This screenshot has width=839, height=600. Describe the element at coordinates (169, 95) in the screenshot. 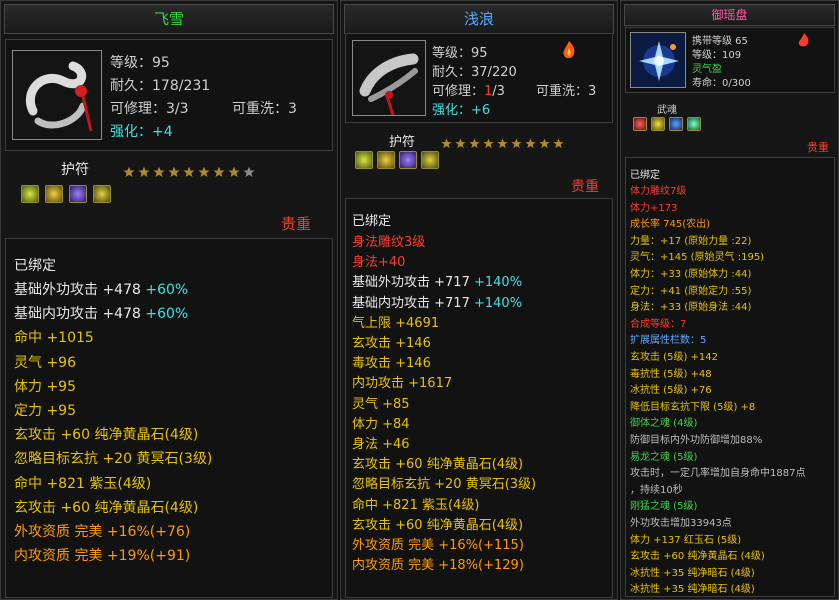

I see `item-info-box: 等级：95 耐久：178/231 可修理：3/3 可重洗：3 强化：+4` at that location.